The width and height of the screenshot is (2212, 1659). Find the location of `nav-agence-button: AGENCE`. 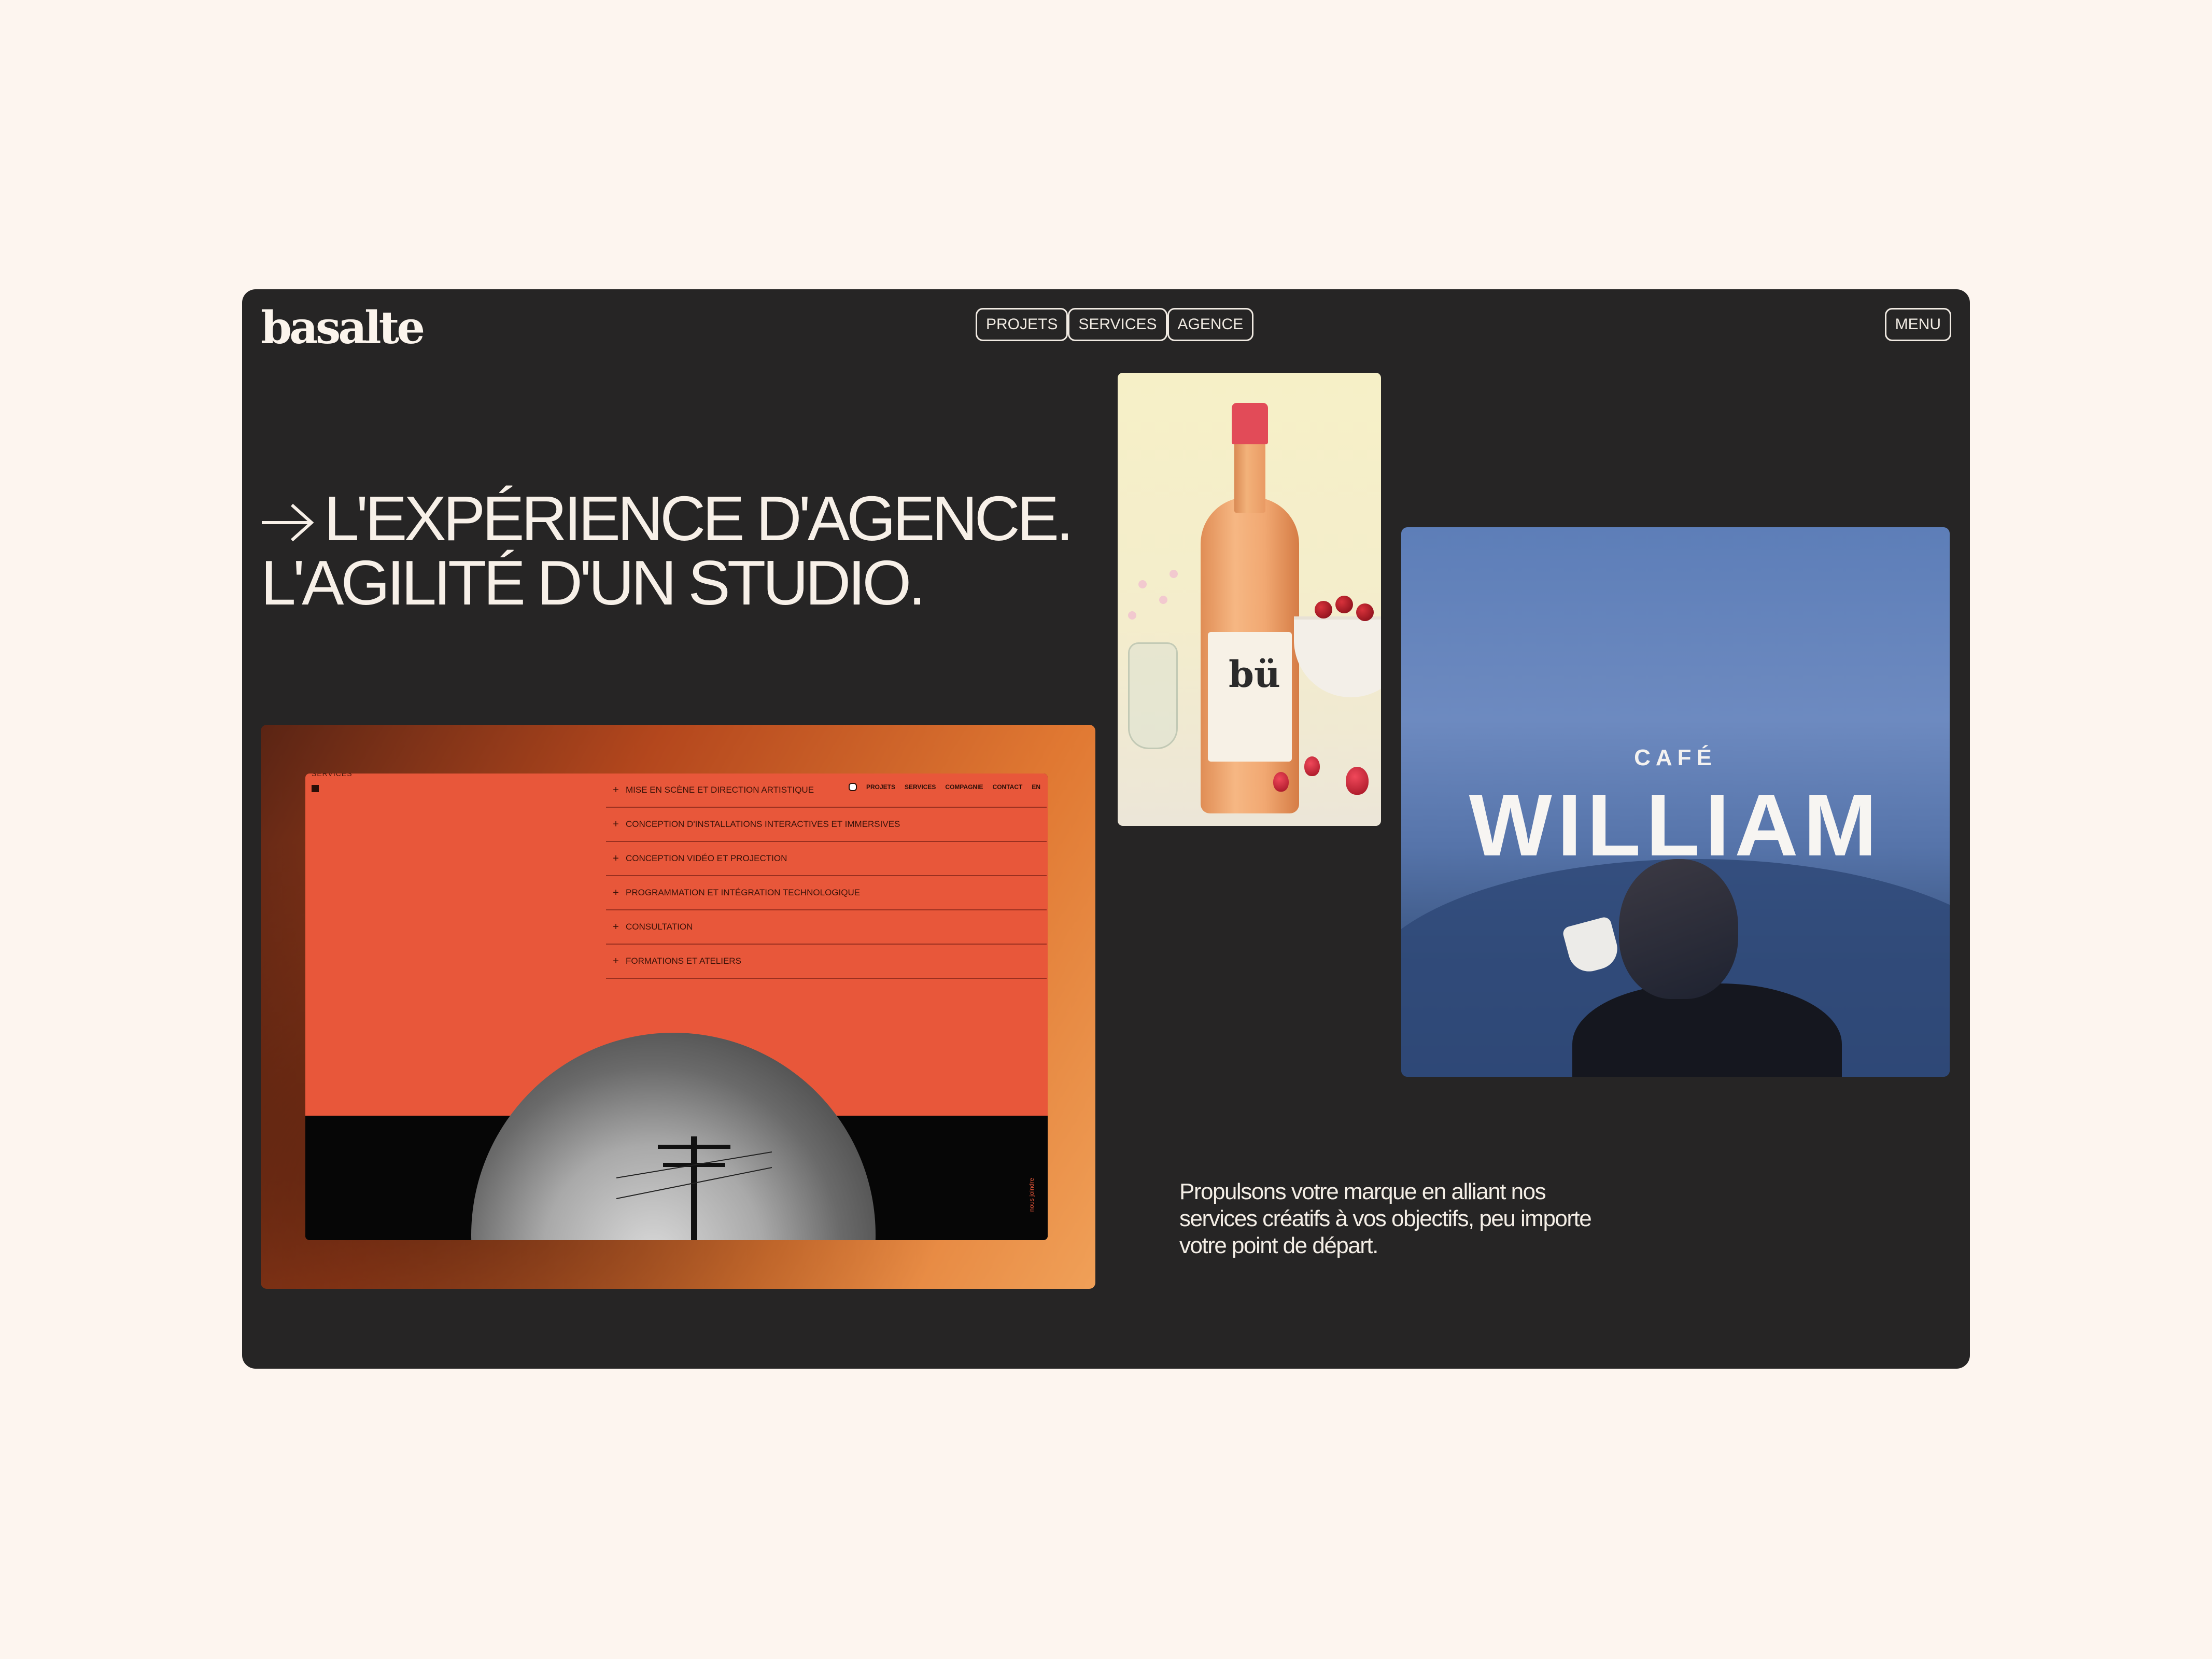

nav-agence-button: AGENCE is located at coordinates (1210, 324).